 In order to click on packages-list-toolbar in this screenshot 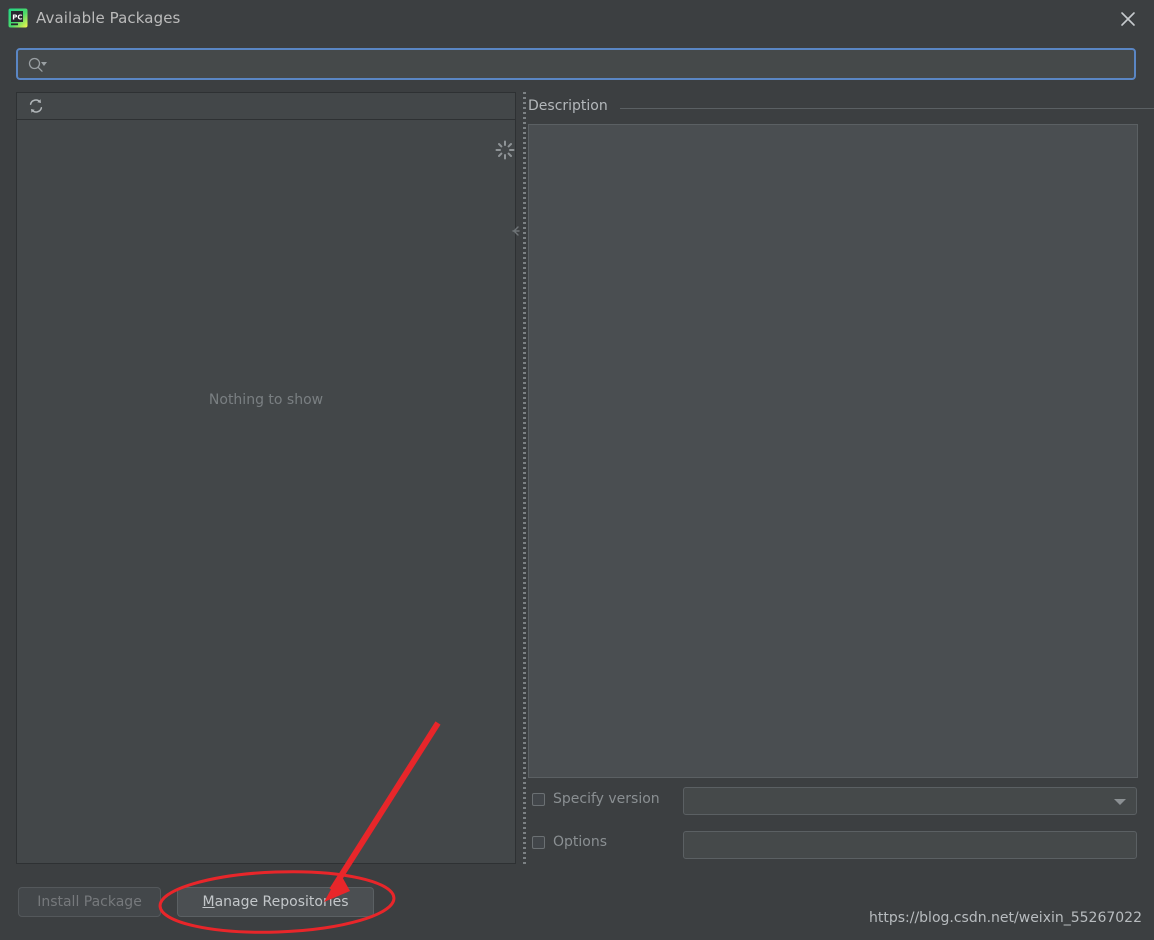, I will do `click(266, 106)`.